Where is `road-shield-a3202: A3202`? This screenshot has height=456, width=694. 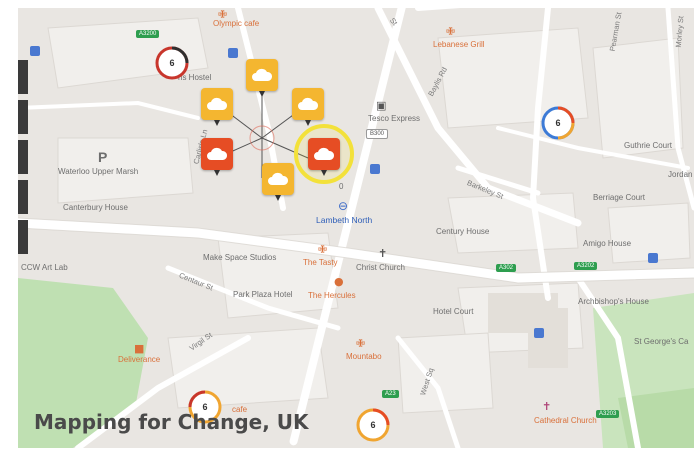
road-shield-a3202: A3202 is located at coordinates (586, 266).